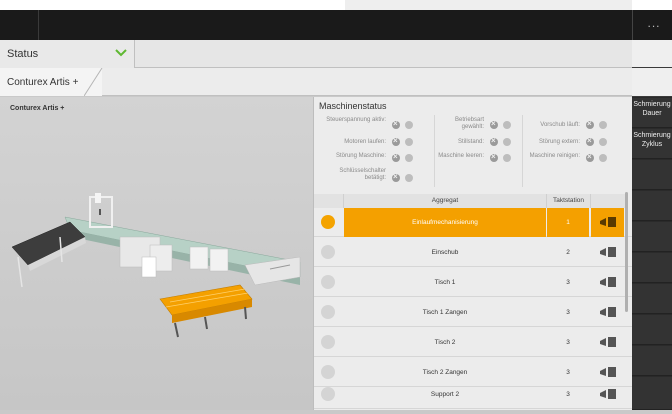 The height and width of the screenshot is (414, 672). What do you see at coordinates (473, 282) in the screenshot?
I see `table-row: Tisch 1 3` at bounding box center [473, 282].